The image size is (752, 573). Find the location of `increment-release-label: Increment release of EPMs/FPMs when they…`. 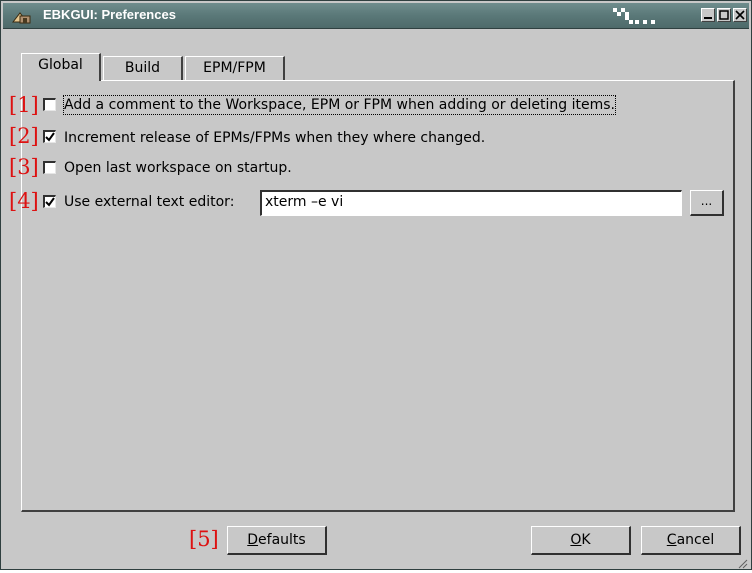

increment-release-label: Increment release of EPMs/FPMs when they… is located at coordinates (275, 138).